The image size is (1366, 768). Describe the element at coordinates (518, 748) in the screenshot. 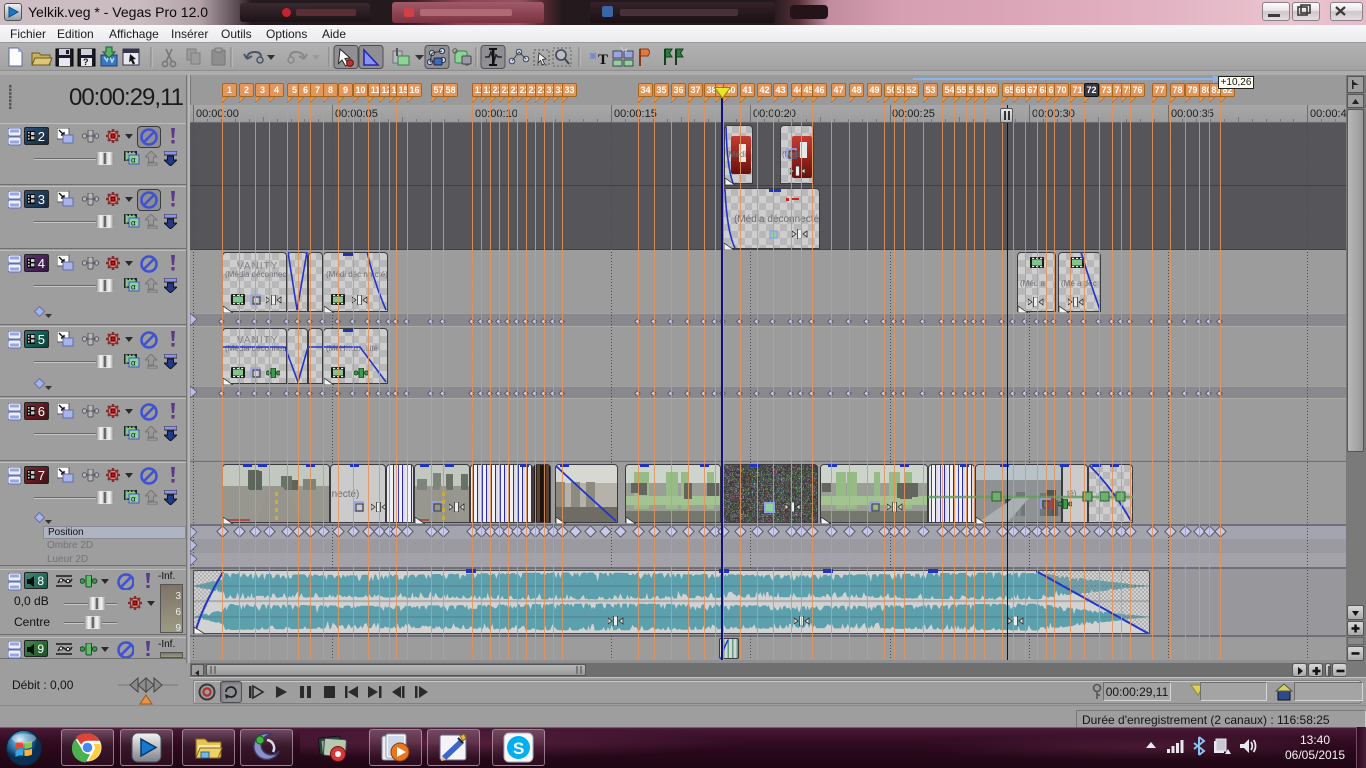

I see `svg-text: S` at that location.